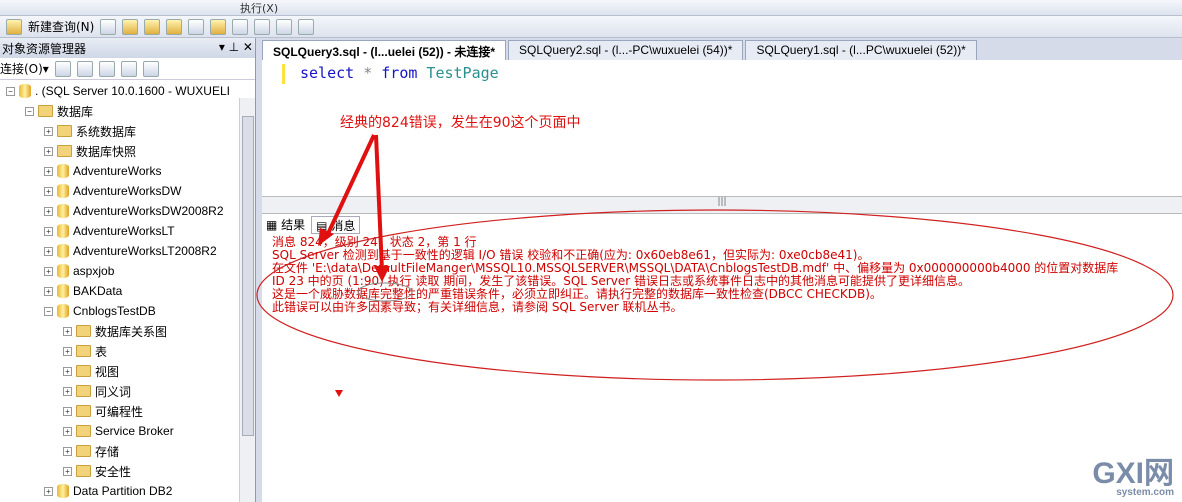 This screenshot has width=1182, height=502. I want to click on pin-close-icon: ▾ ⊥ ✕, so click(236, 48).